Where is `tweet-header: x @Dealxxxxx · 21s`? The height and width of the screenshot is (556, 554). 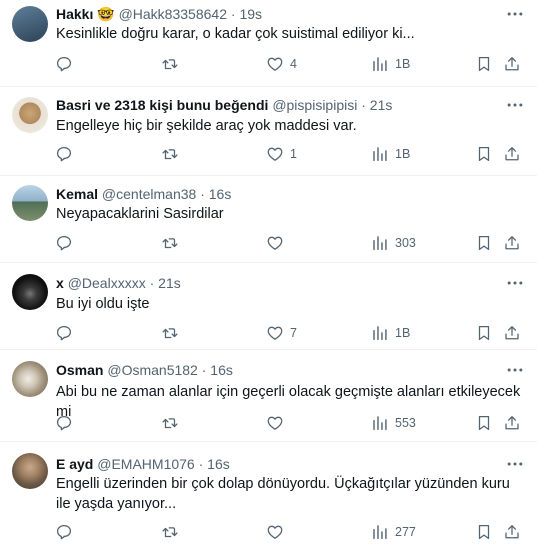
tweet-header: x @Dealxxxxx · 21s is located at coordinates (276, 283).